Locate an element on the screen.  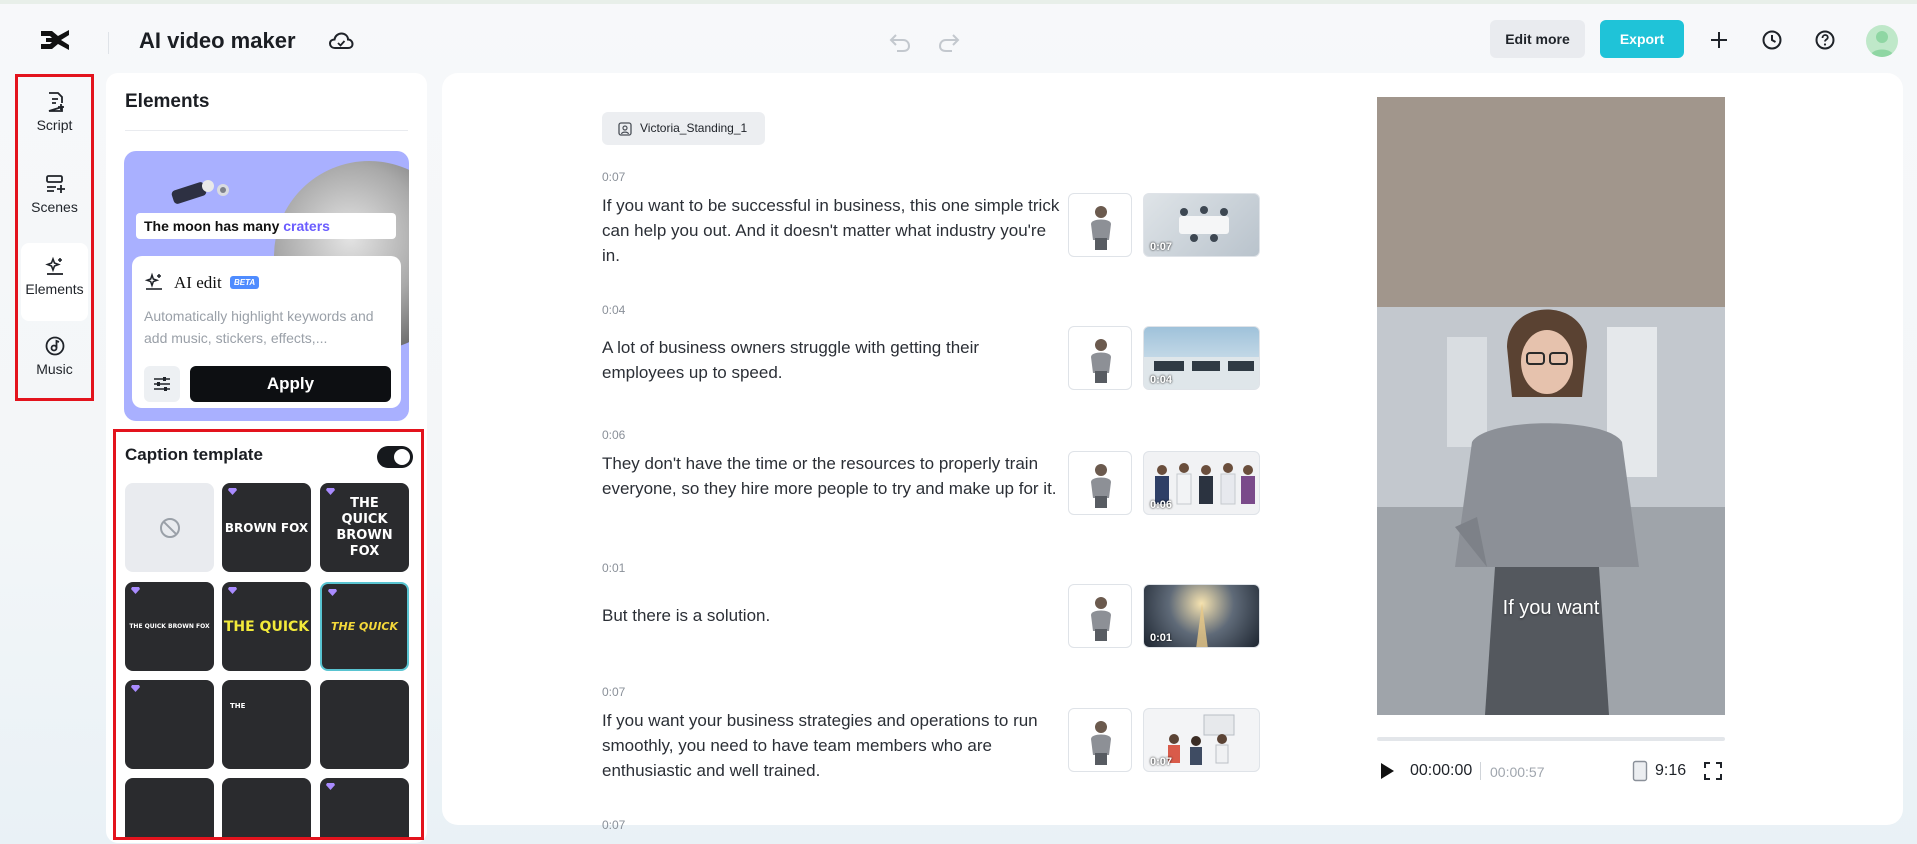
user-avatar is located at coordinates (1882, 41).